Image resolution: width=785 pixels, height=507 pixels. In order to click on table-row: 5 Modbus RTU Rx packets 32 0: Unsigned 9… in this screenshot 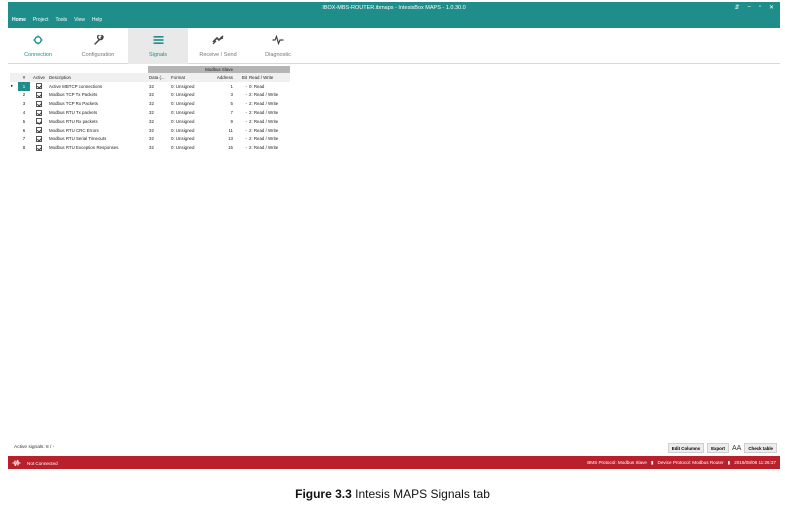, I will do `click(150, 121)`.